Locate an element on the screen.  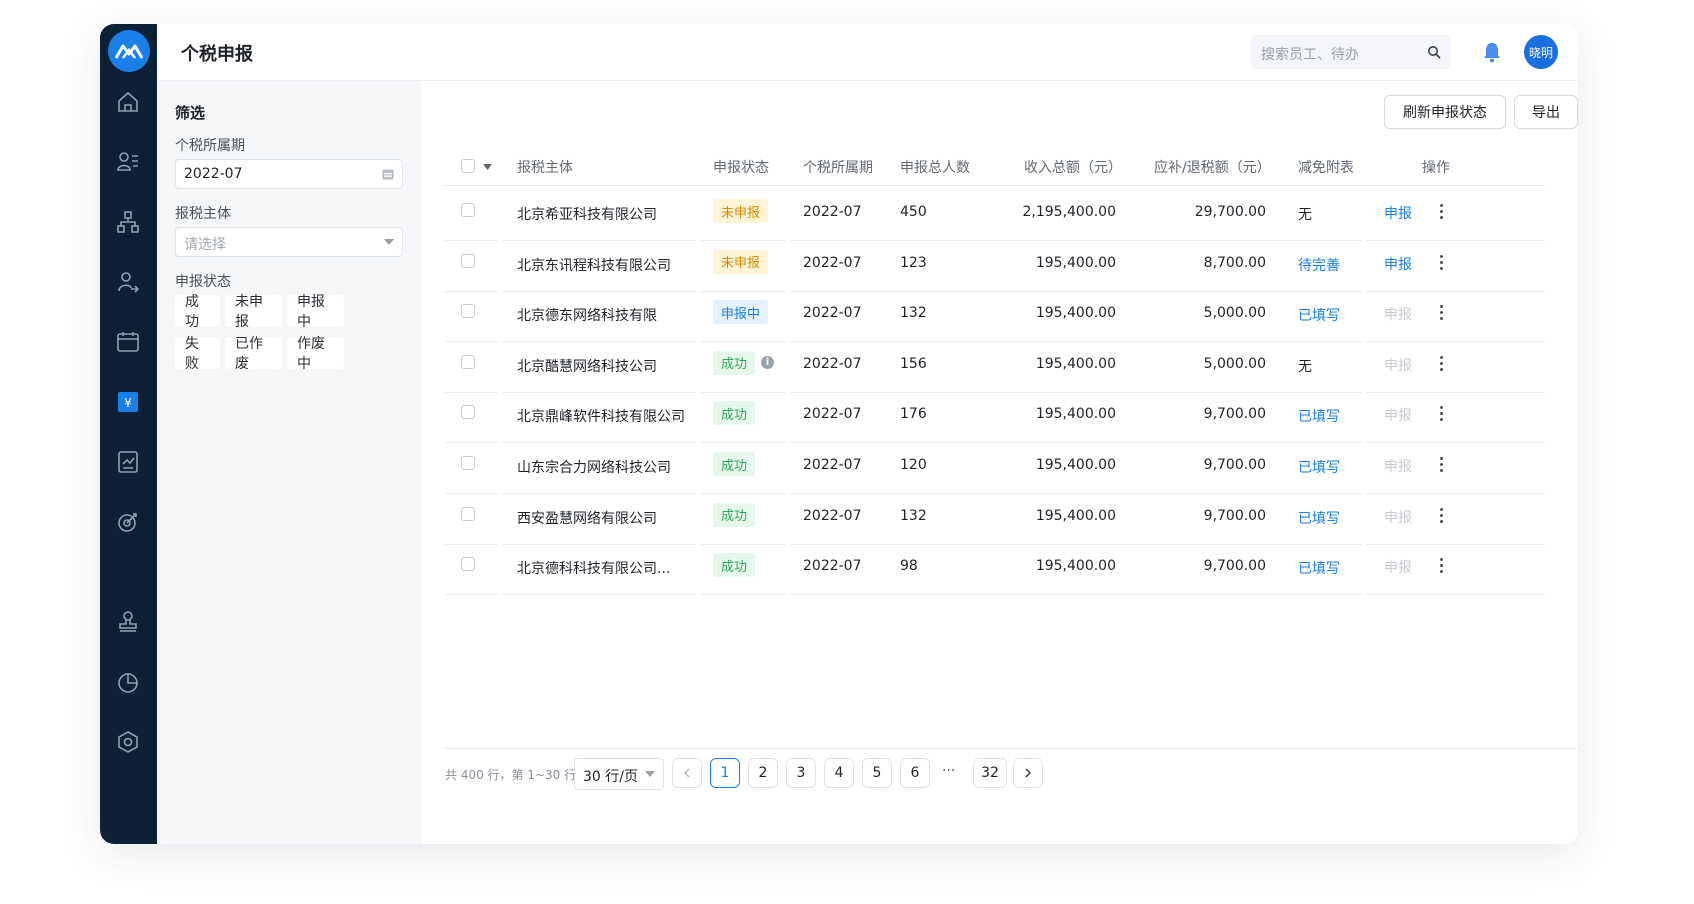
chart-icon is located at coordinates (128, 682).